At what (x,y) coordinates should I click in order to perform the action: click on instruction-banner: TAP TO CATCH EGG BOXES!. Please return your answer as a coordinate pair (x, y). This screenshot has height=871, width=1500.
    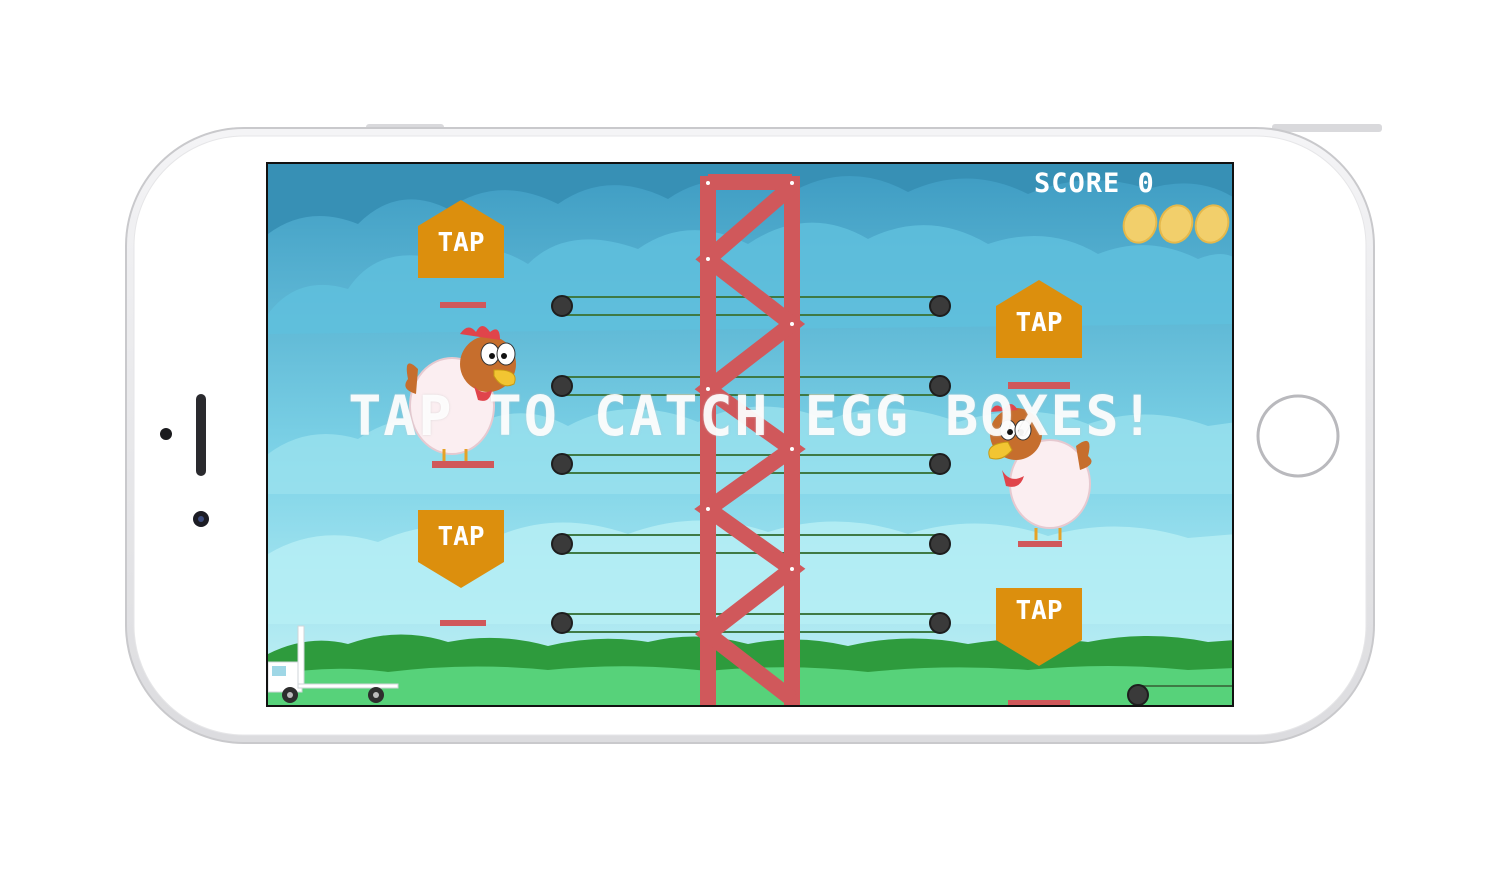
    Looking at the image, I should click on (752, 416).